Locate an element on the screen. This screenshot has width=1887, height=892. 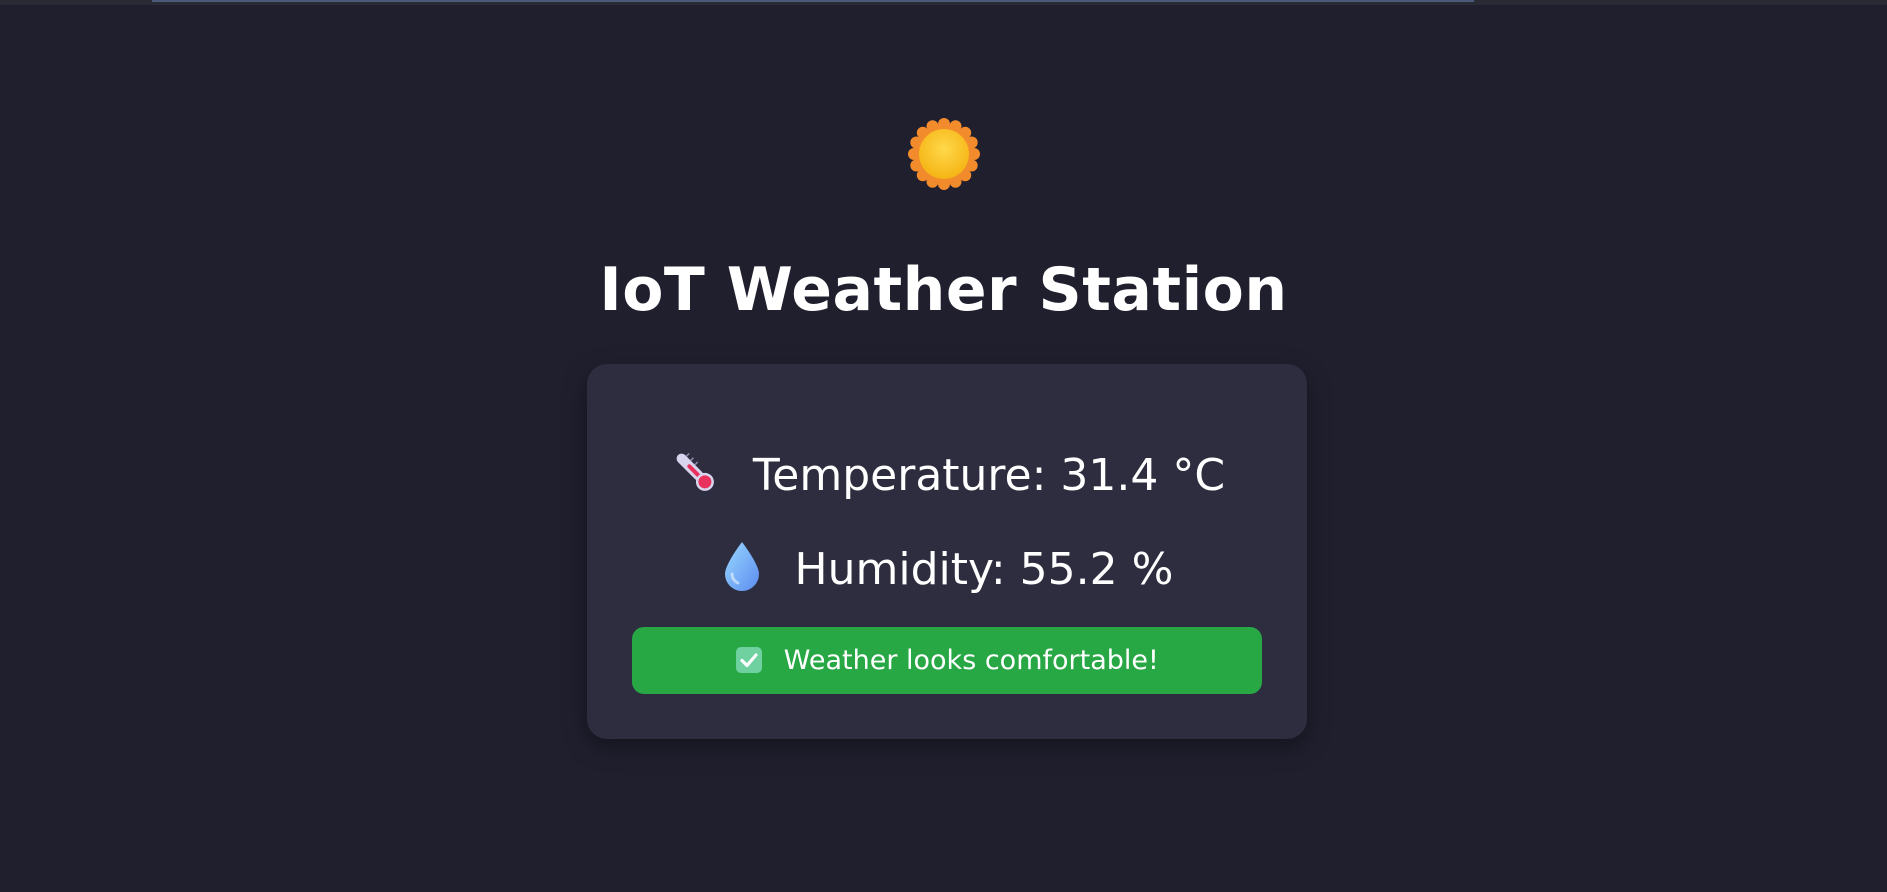
header is located at coordinates (943, 156).